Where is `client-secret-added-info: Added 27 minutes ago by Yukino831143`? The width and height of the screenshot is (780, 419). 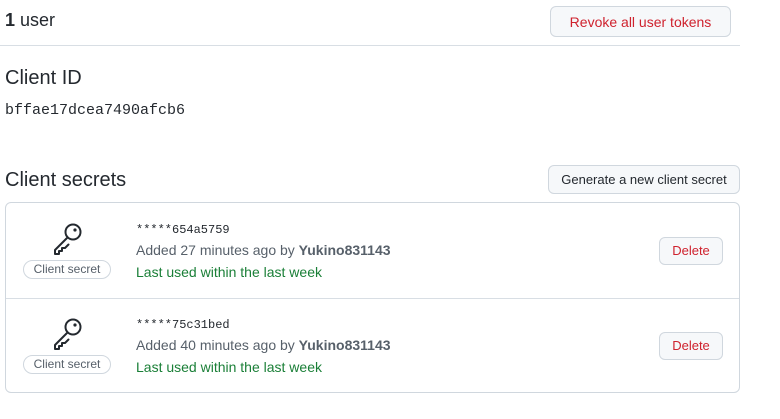 client-secret-added-info: Added 27 minutes ago by Yukino831143 is located at coordinates (263, 250).